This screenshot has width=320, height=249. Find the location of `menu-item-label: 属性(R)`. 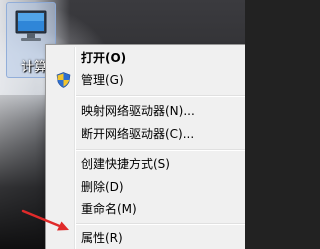

menu-item-label: 属性(R) is located at coordinates (102, 238).